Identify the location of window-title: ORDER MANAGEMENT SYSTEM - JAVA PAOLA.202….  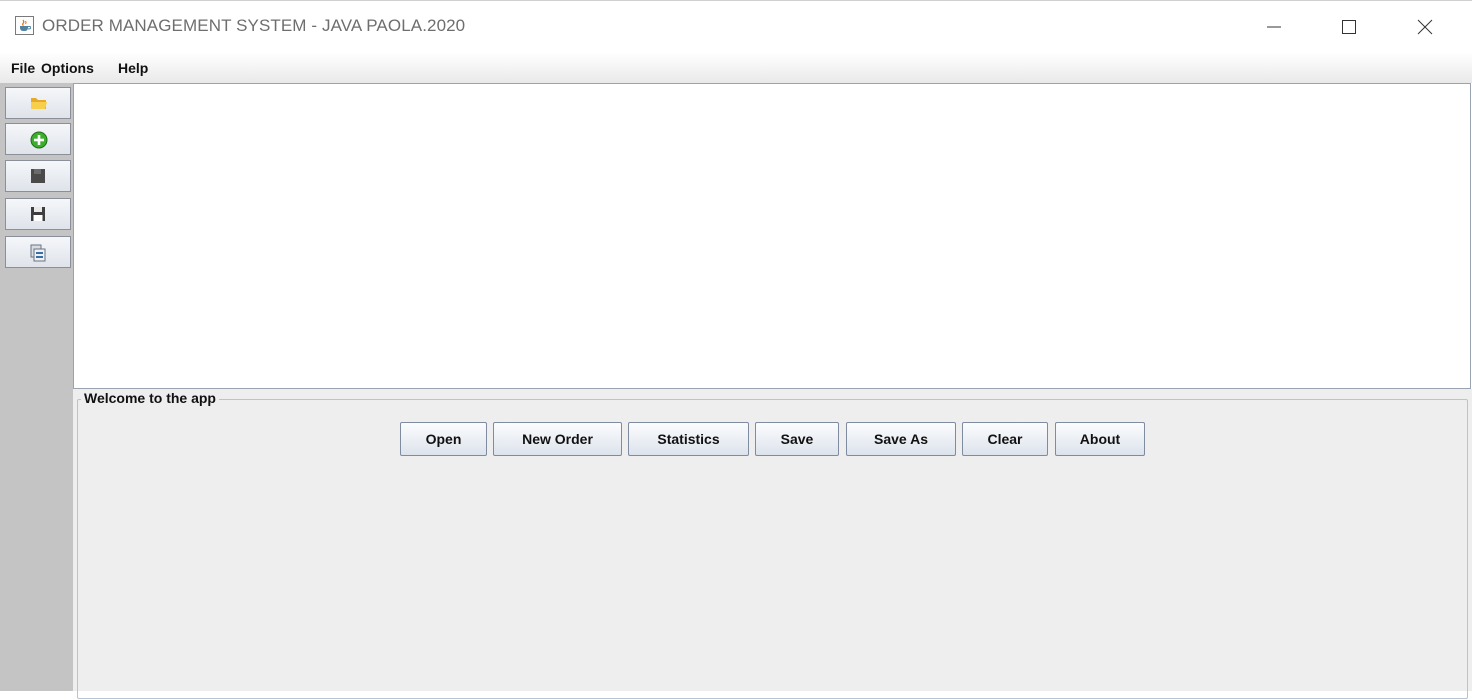
(254, 25).